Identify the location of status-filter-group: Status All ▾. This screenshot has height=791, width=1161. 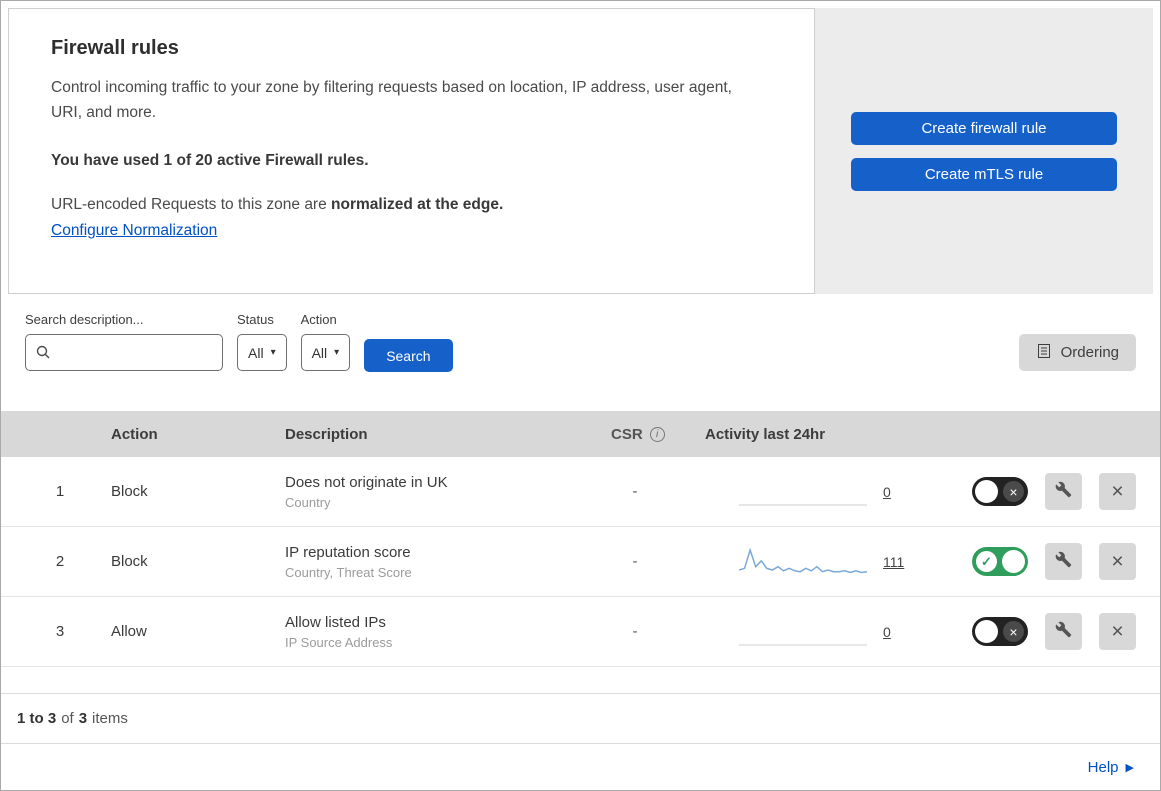
(262, 341).